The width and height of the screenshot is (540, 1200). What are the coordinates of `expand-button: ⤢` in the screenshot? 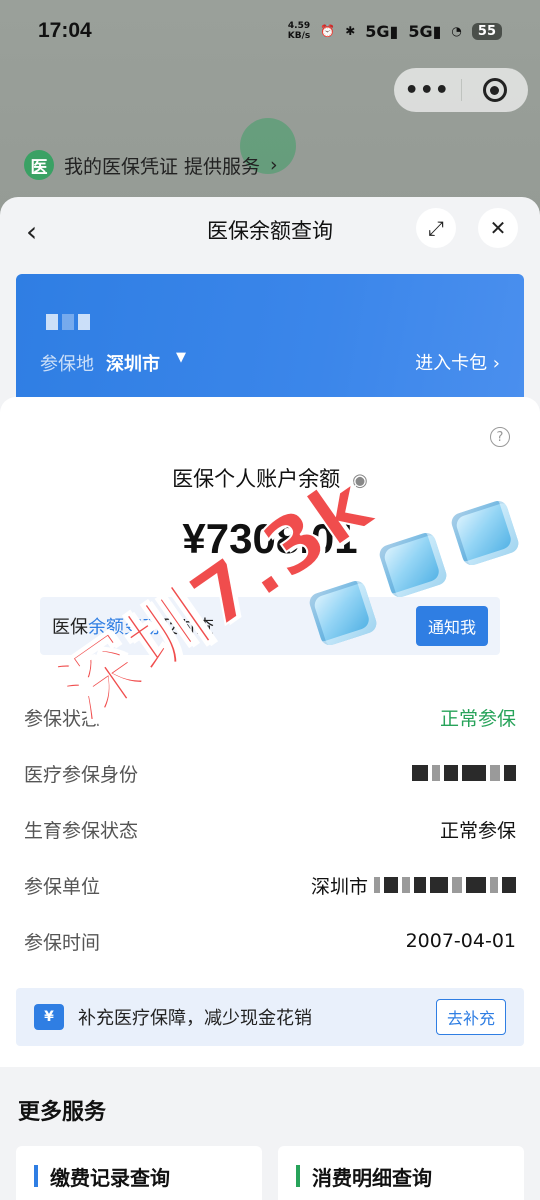 It's located at (436, 228).